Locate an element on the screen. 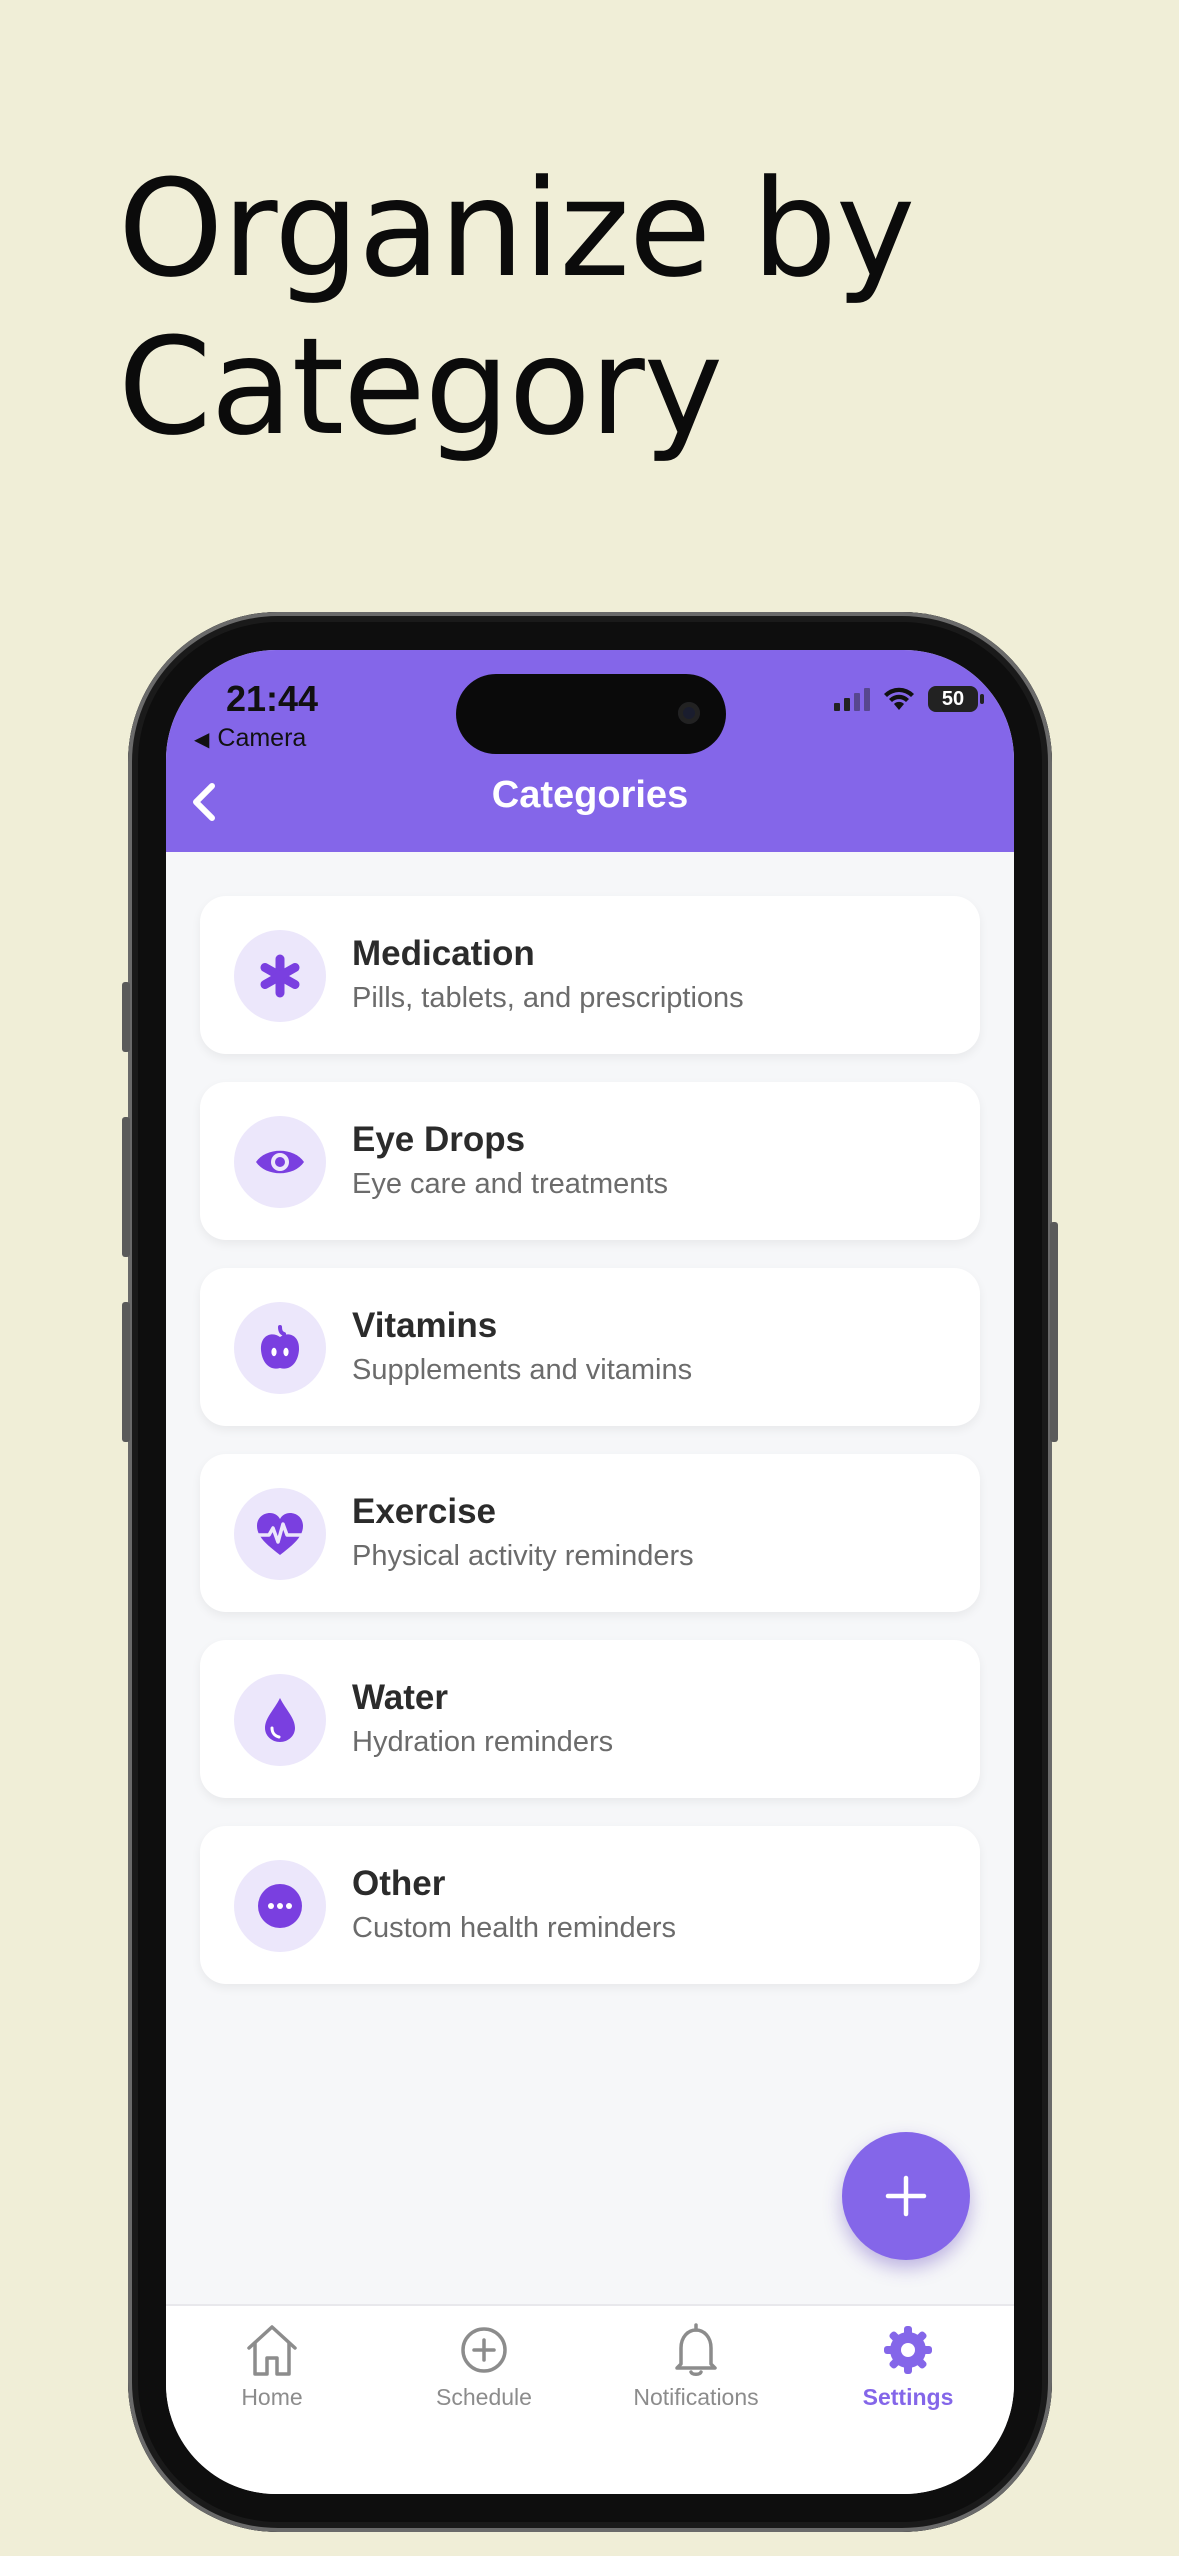 Image resolution: width=1179 pixels, height=2556 pixels. home-icon is located at coordinates (272, 2350).